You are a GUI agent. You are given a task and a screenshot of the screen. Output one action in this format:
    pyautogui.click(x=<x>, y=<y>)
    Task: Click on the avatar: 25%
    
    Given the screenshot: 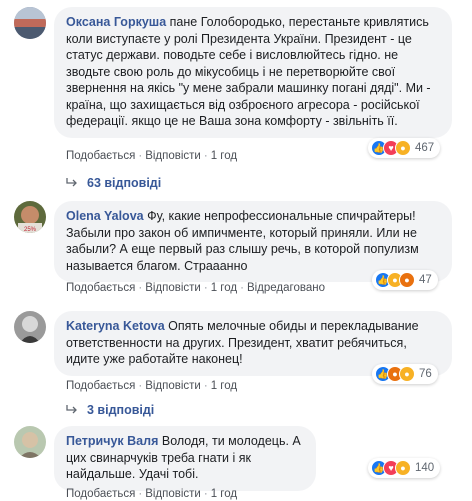 What is the action you would take?
    pyautogui.click(x=30, y=217)
    